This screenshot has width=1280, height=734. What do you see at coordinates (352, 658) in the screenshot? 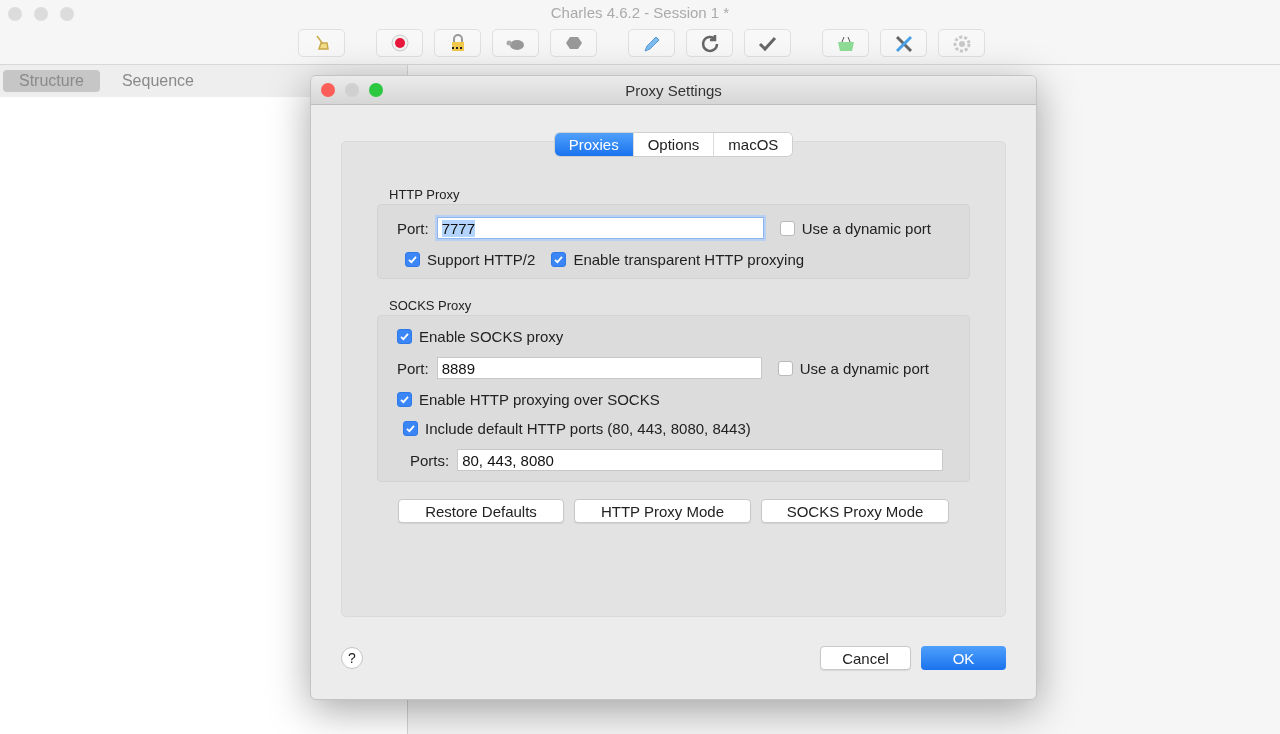
I see `help-button: ?` at bounding box center [352, 658].